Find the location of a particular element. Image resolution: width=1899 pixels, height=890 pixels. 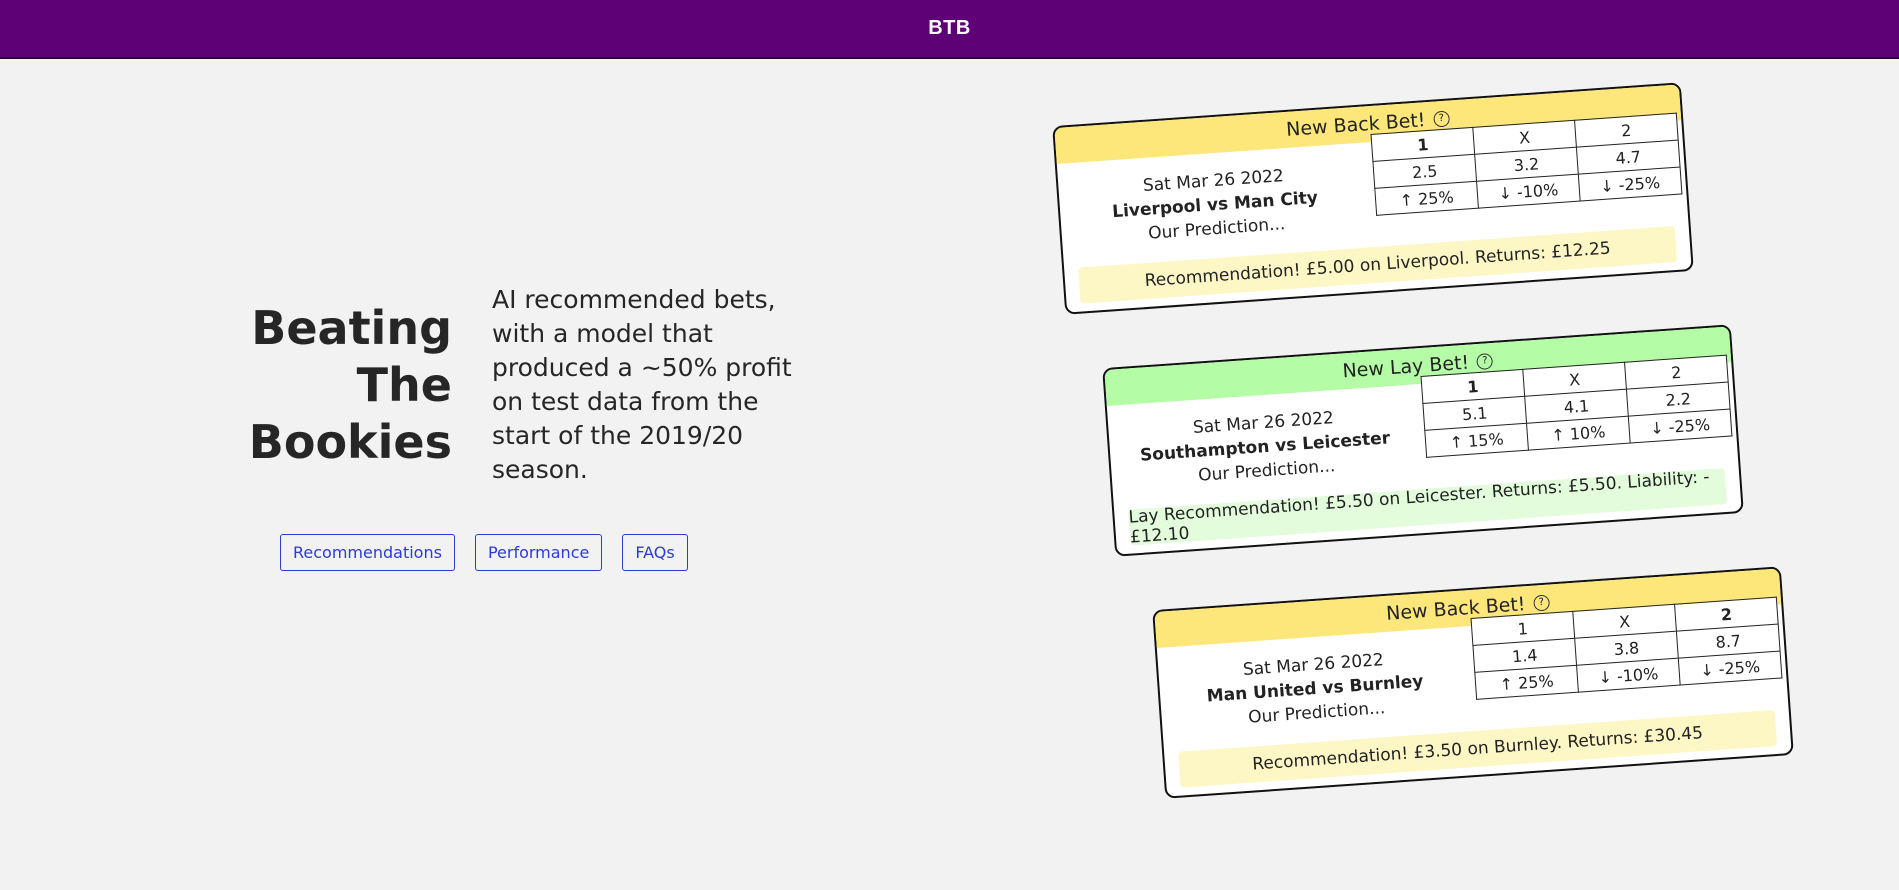

faqs-button: FAQs is located at coordinates (655, 552).